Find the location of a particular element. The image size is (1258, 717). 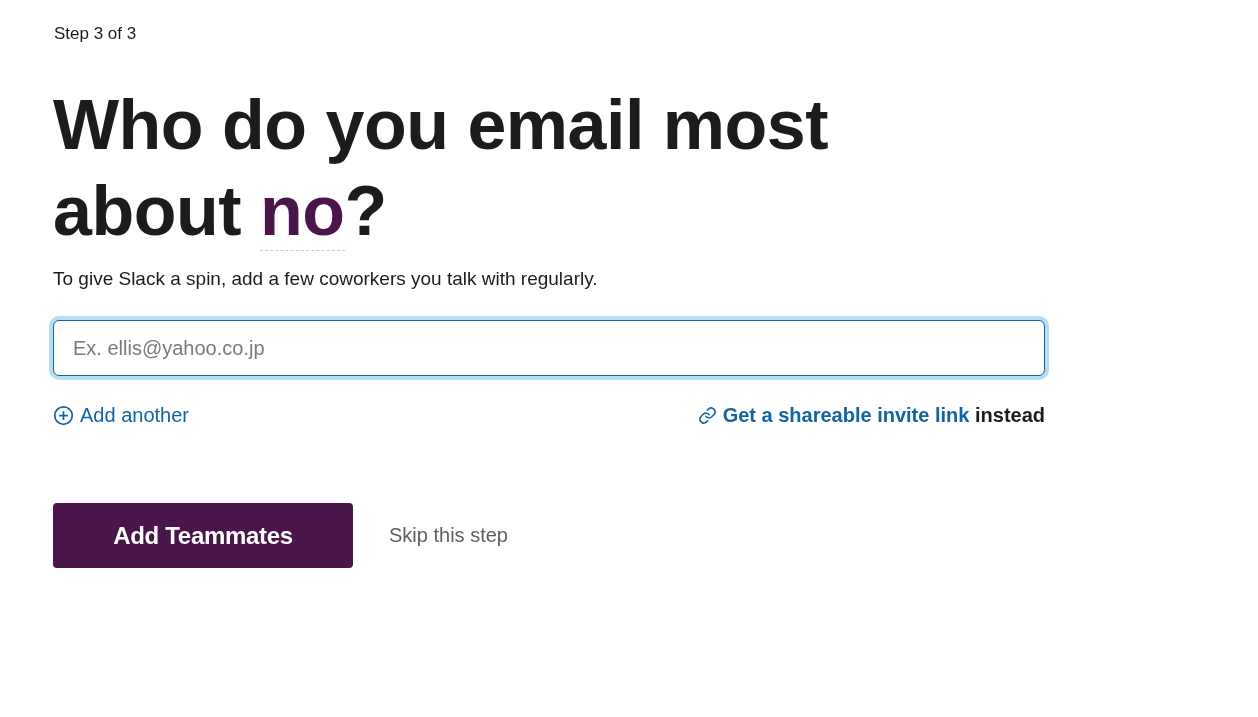

invite-link: Get a shareable invite link is located at coordinates (846, 415).